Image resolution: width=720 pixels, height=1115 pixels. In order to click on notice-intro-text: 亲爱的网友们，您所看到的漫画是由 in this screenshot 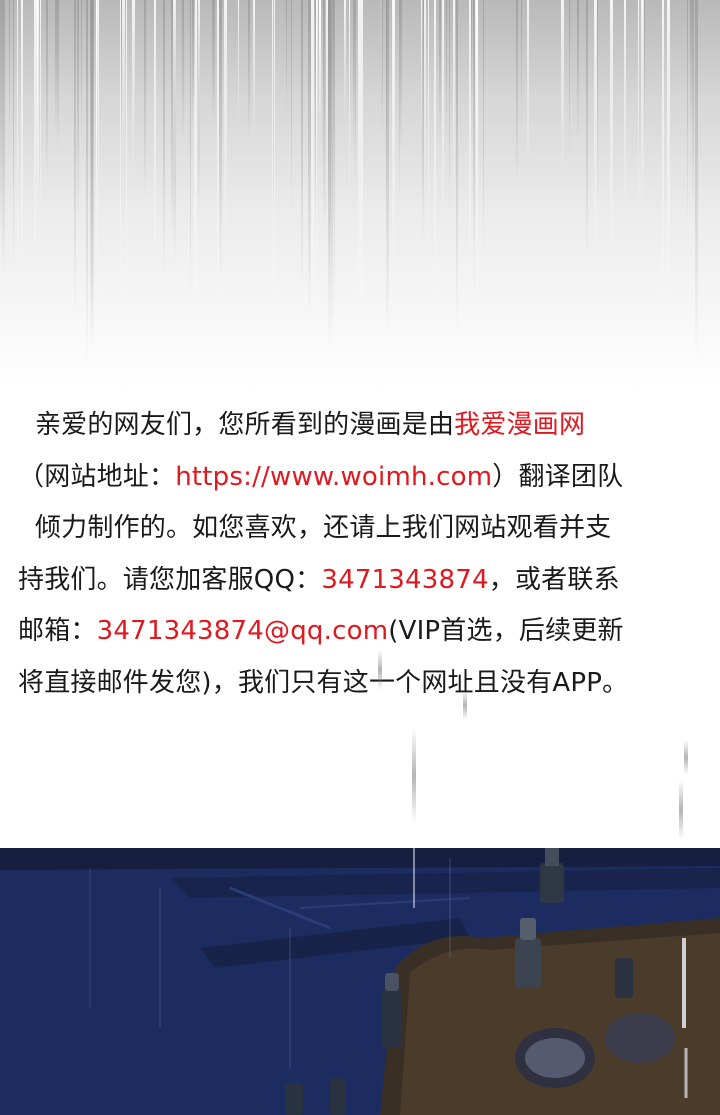, I will do `click(244, 425)`.